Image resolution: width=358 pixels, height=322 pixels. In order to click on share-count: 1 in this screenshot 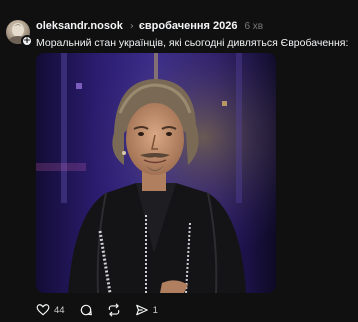, I will do `click(155, 310)`.